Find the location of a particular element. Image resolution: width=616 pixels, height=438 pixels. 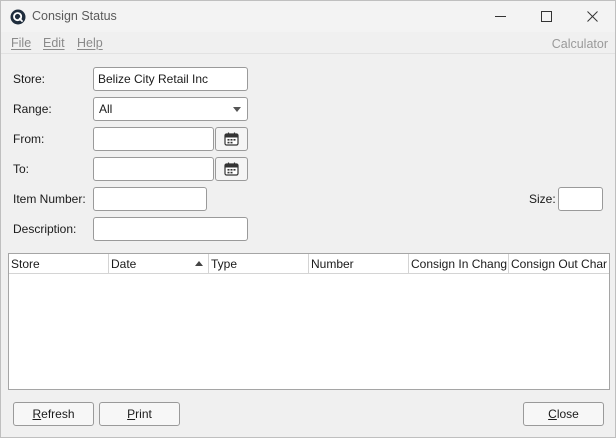

minimize-button is located at coordinates (500, 16).